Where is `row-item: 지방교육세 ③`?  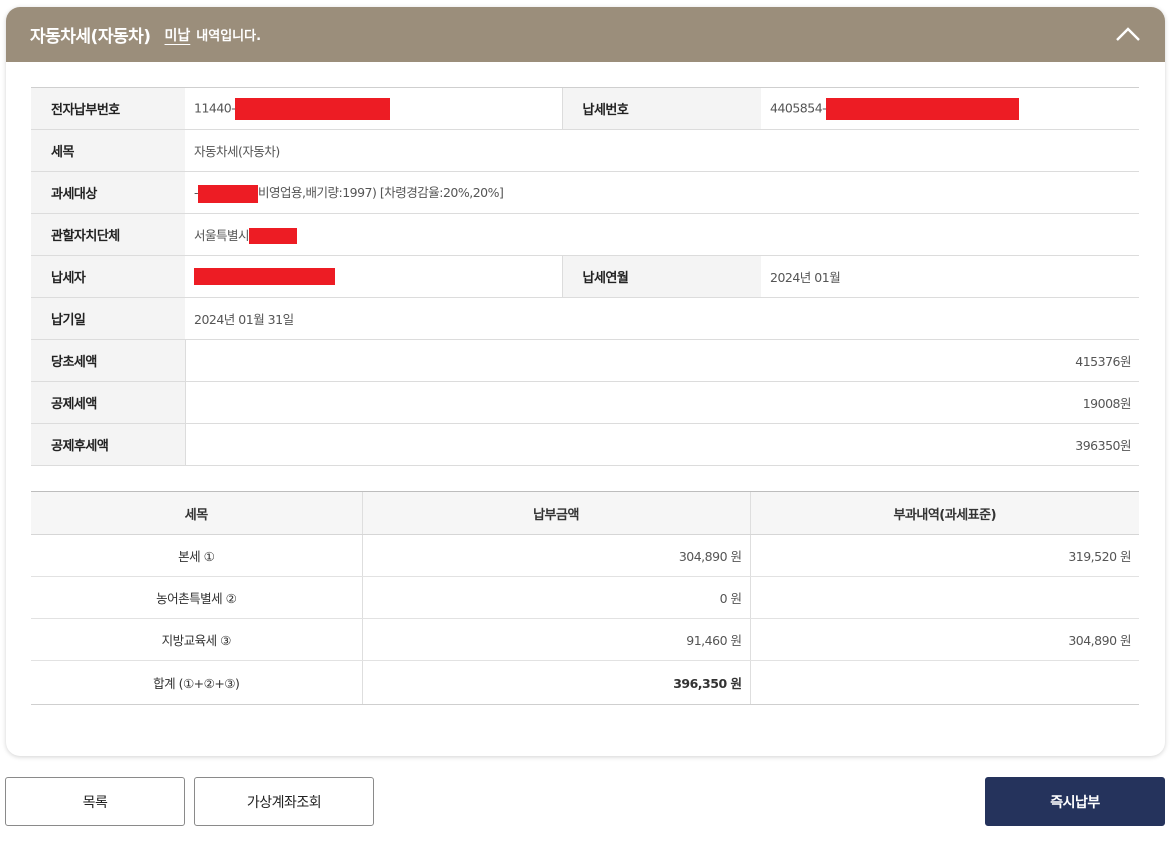
row-item: 지방교육세 ③ is located at coordinates (196, 639).